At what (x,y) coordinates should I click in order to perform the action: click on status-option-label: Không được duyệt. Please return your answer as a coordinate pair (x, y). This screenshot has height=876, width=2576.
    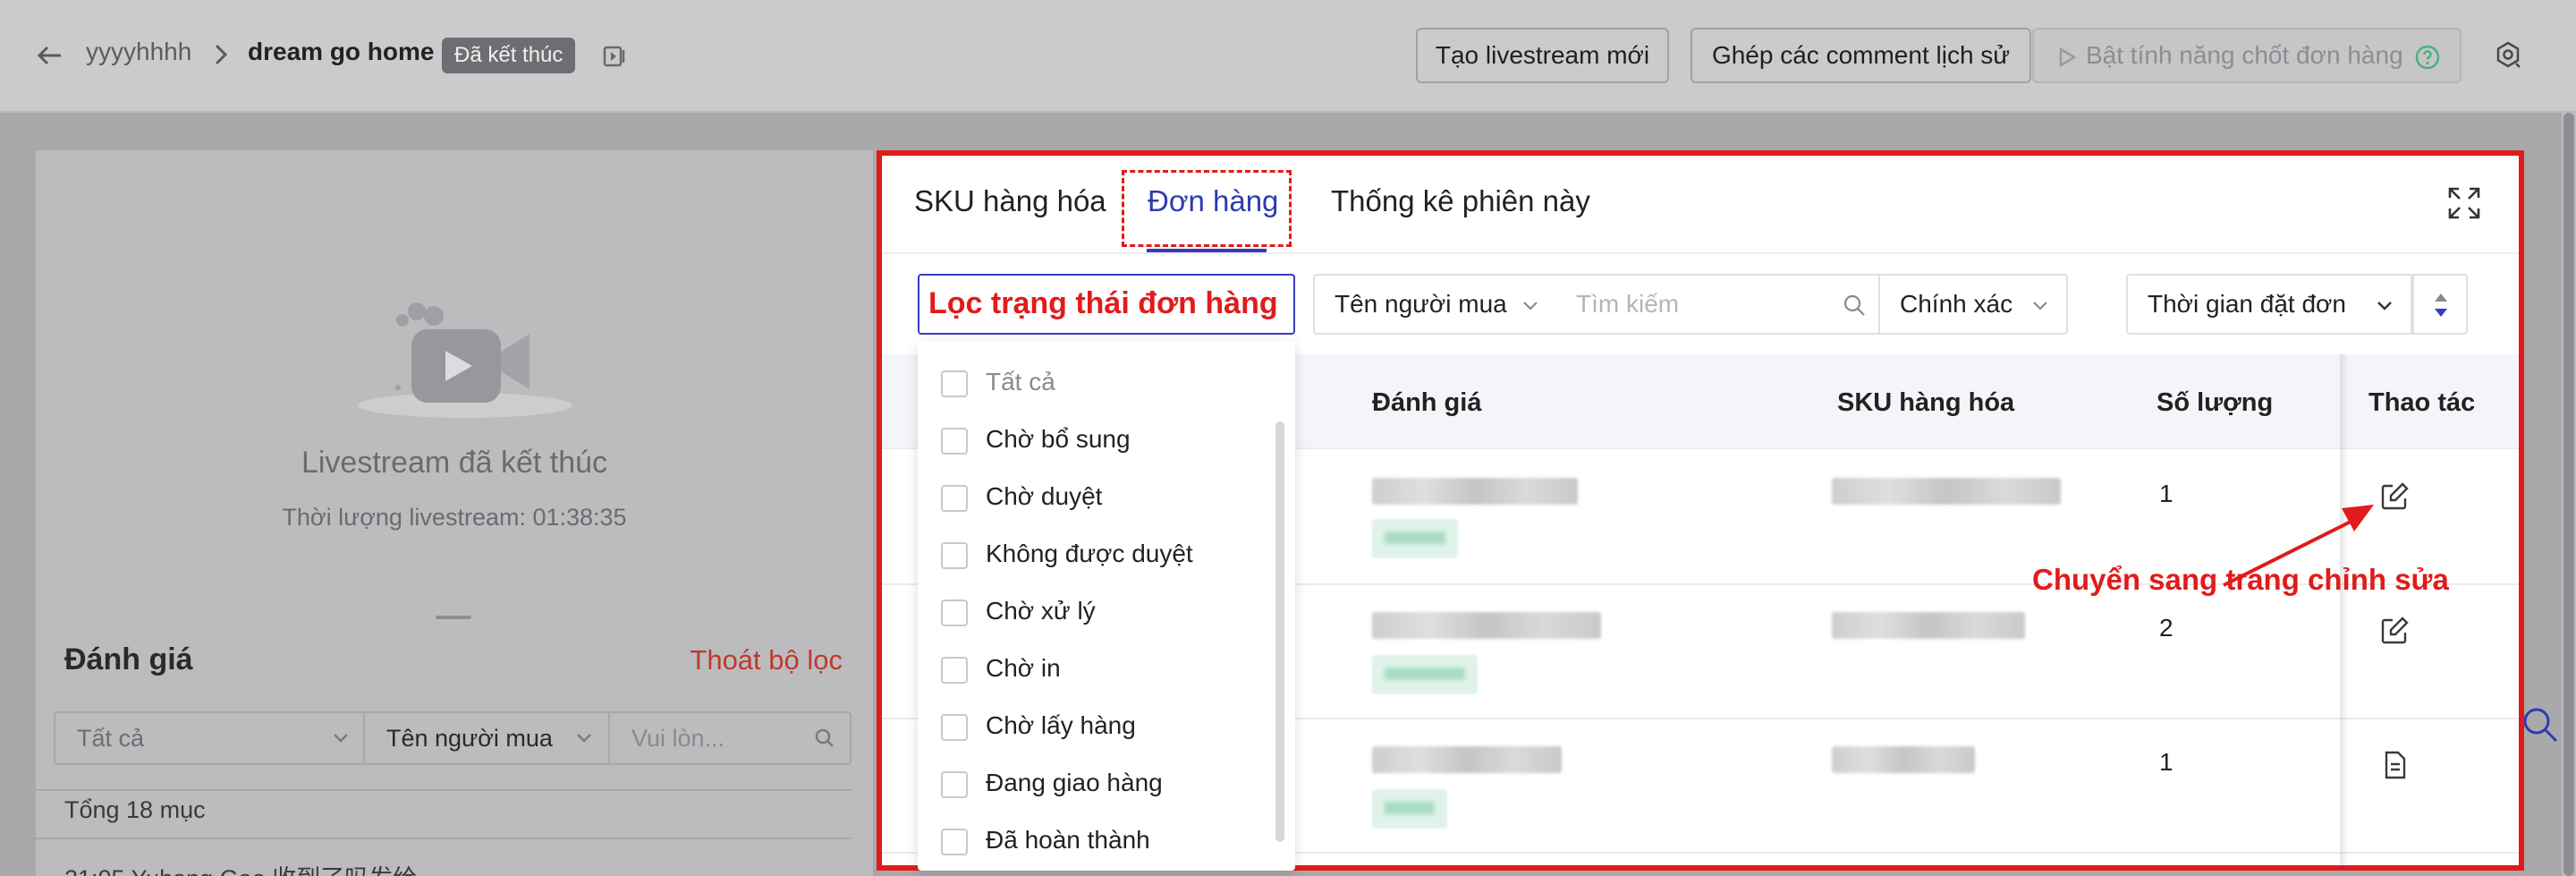
    Looking at the image, I should click on (1089, 553).